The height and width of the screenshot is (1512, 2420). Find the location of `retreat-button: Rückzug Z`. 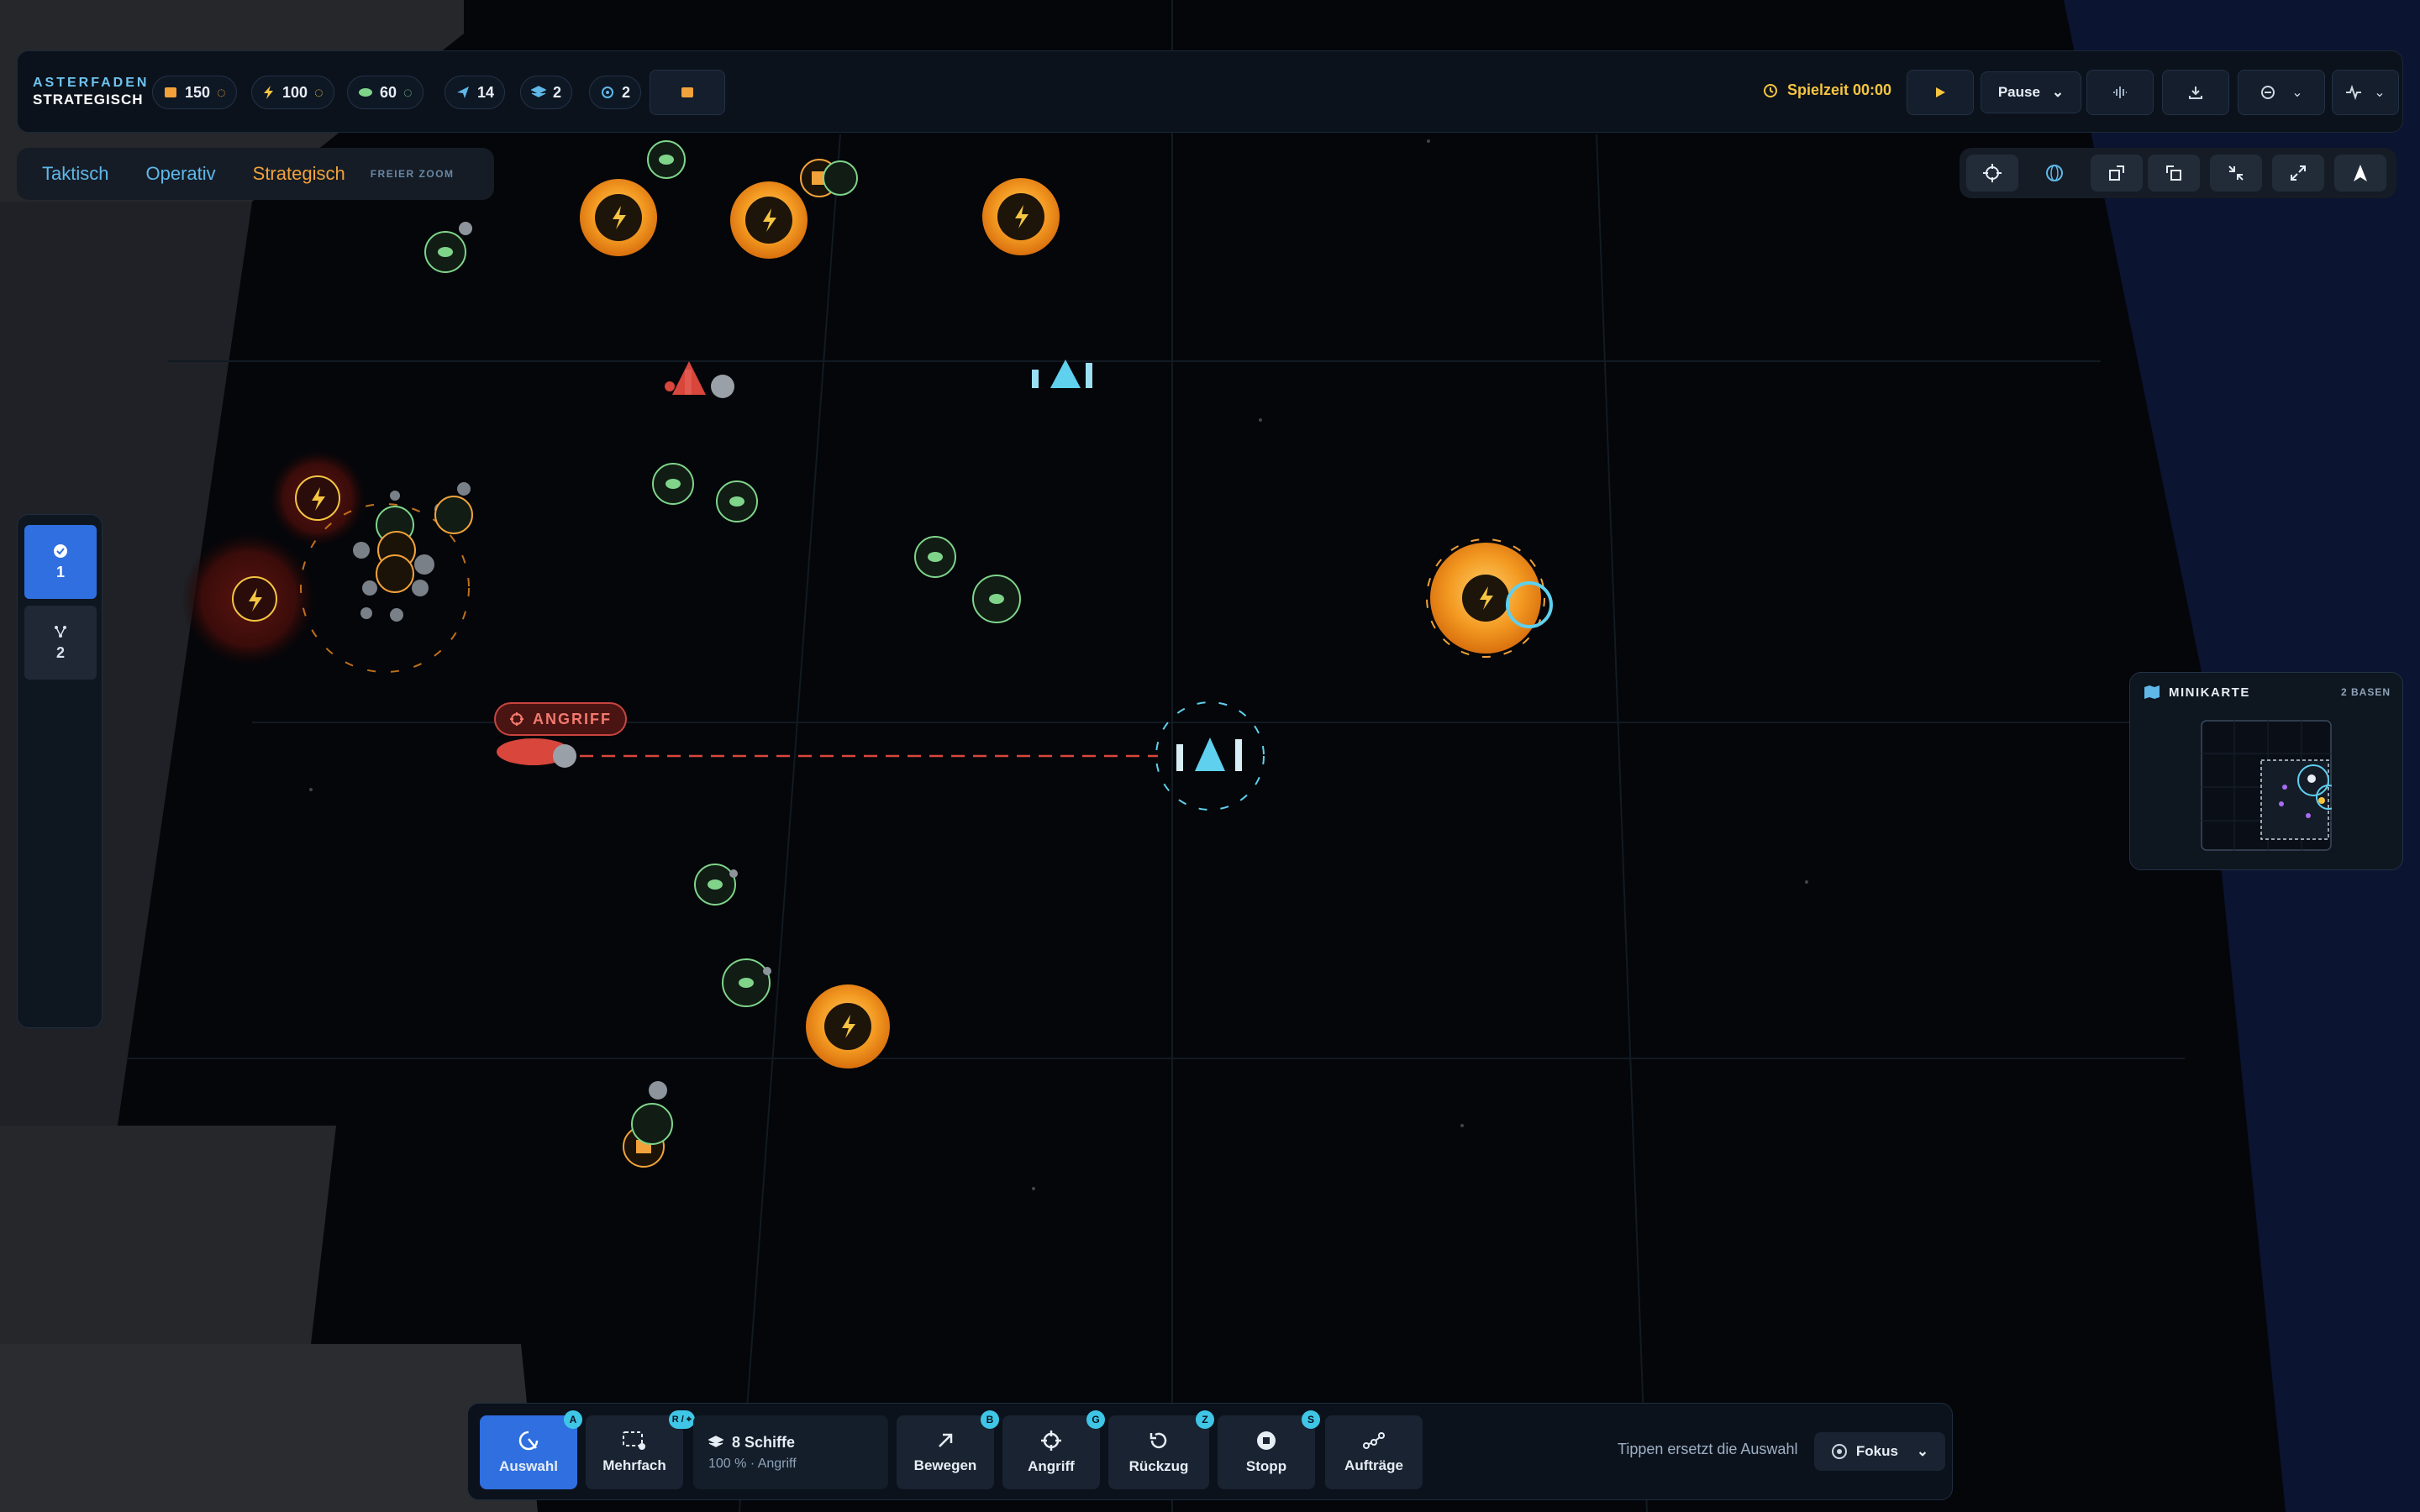

retreat-button: Rückzug Z is located at coordinates (1161, 1449).